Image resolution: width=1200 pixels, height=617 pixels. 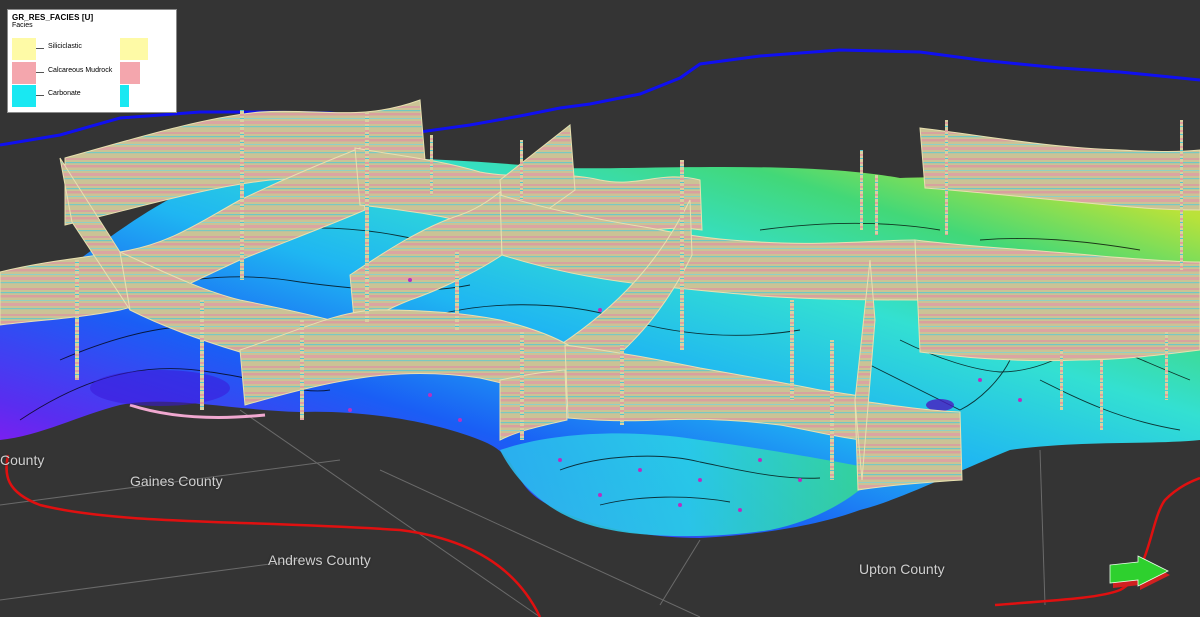 I want to click on legend-item-calcareous-mudrock: Calcareous Mudrock, so click(x=92, y=73).